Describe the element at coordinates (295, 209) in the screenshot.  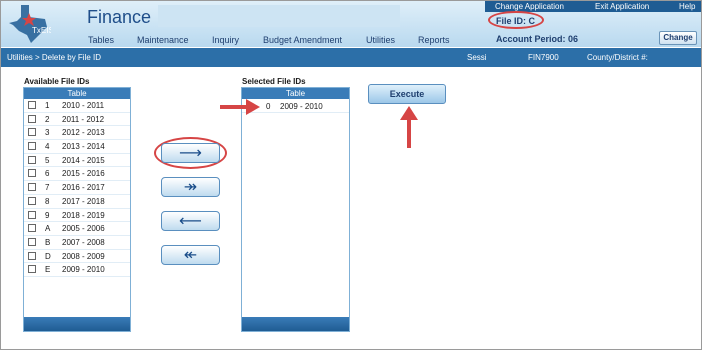
I see `selected-list: Table 0 2009 - 2010` at that location.